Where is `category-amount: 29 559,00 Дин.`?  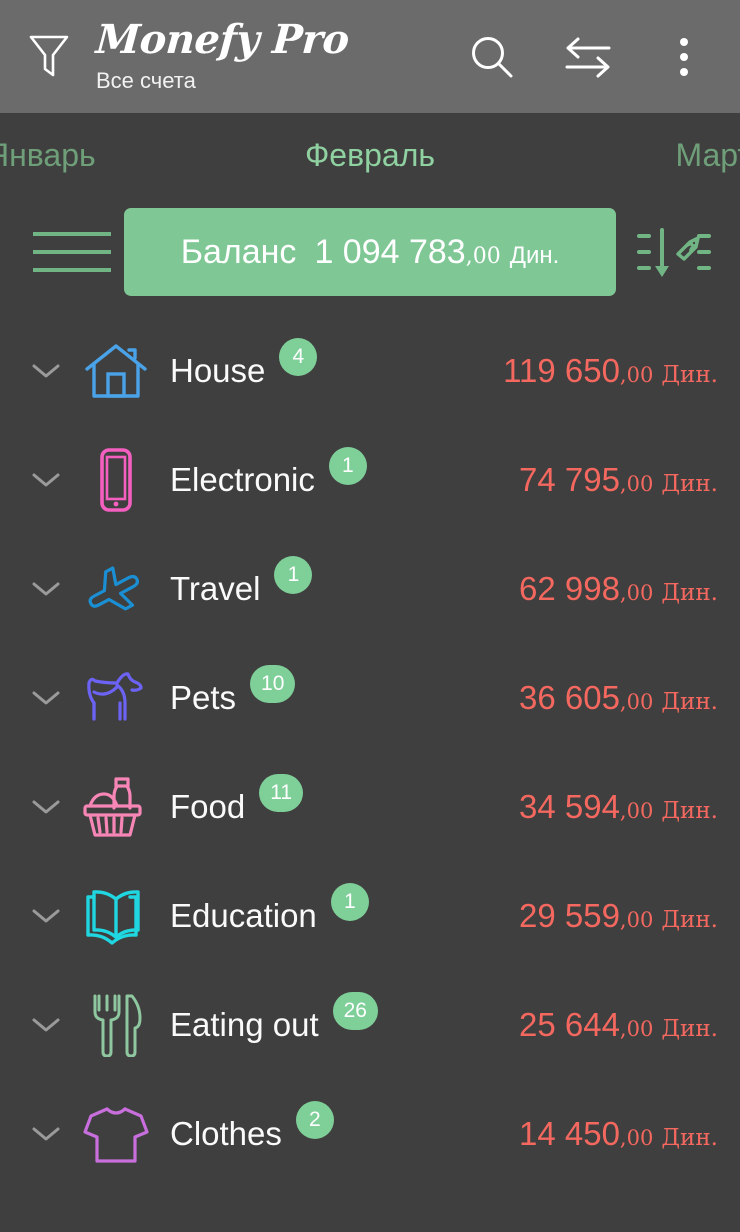 category-amount: 29 559,00 Дин. is located at coordinates (618, 916).